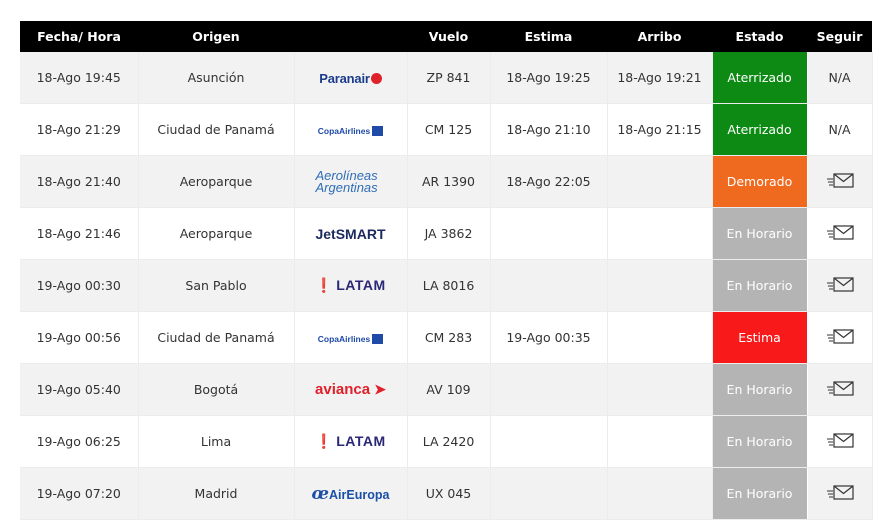  I want to click on cell-airline: œAirEuropa, so click(351, 493).